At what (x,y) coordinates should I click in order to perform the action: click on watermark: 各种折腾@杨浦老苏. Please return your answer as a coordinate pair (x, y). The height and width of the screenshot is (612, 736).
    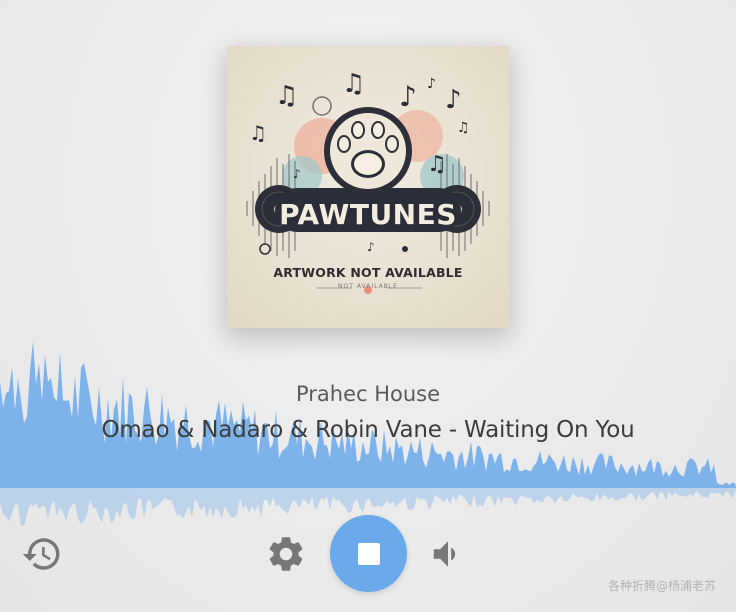
    Looking at the image, I should click on (661, 586).